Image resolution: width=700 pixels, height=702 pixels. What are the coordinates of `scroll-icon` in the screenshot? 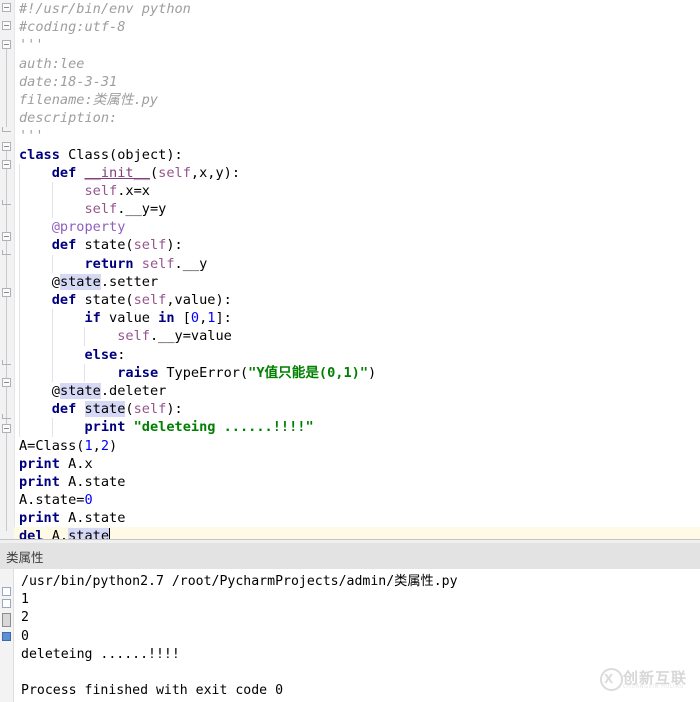 It's located at (6, 636).